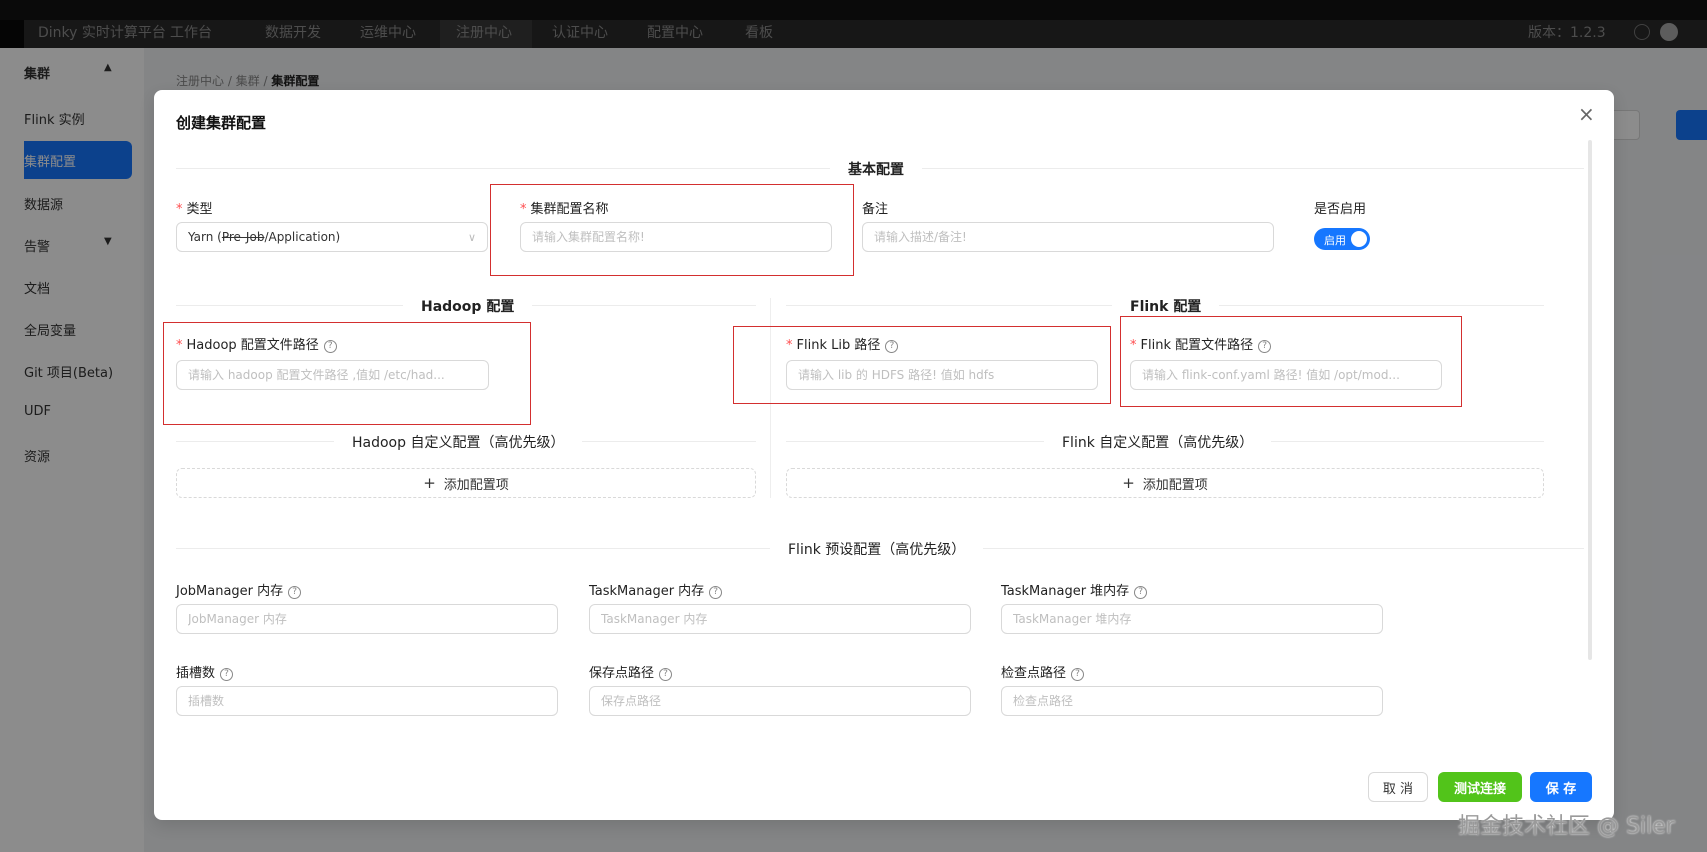  Describe the element at coordinates (367, 619) in the screenshot. I see `jobmanager-memory-input` at that location.